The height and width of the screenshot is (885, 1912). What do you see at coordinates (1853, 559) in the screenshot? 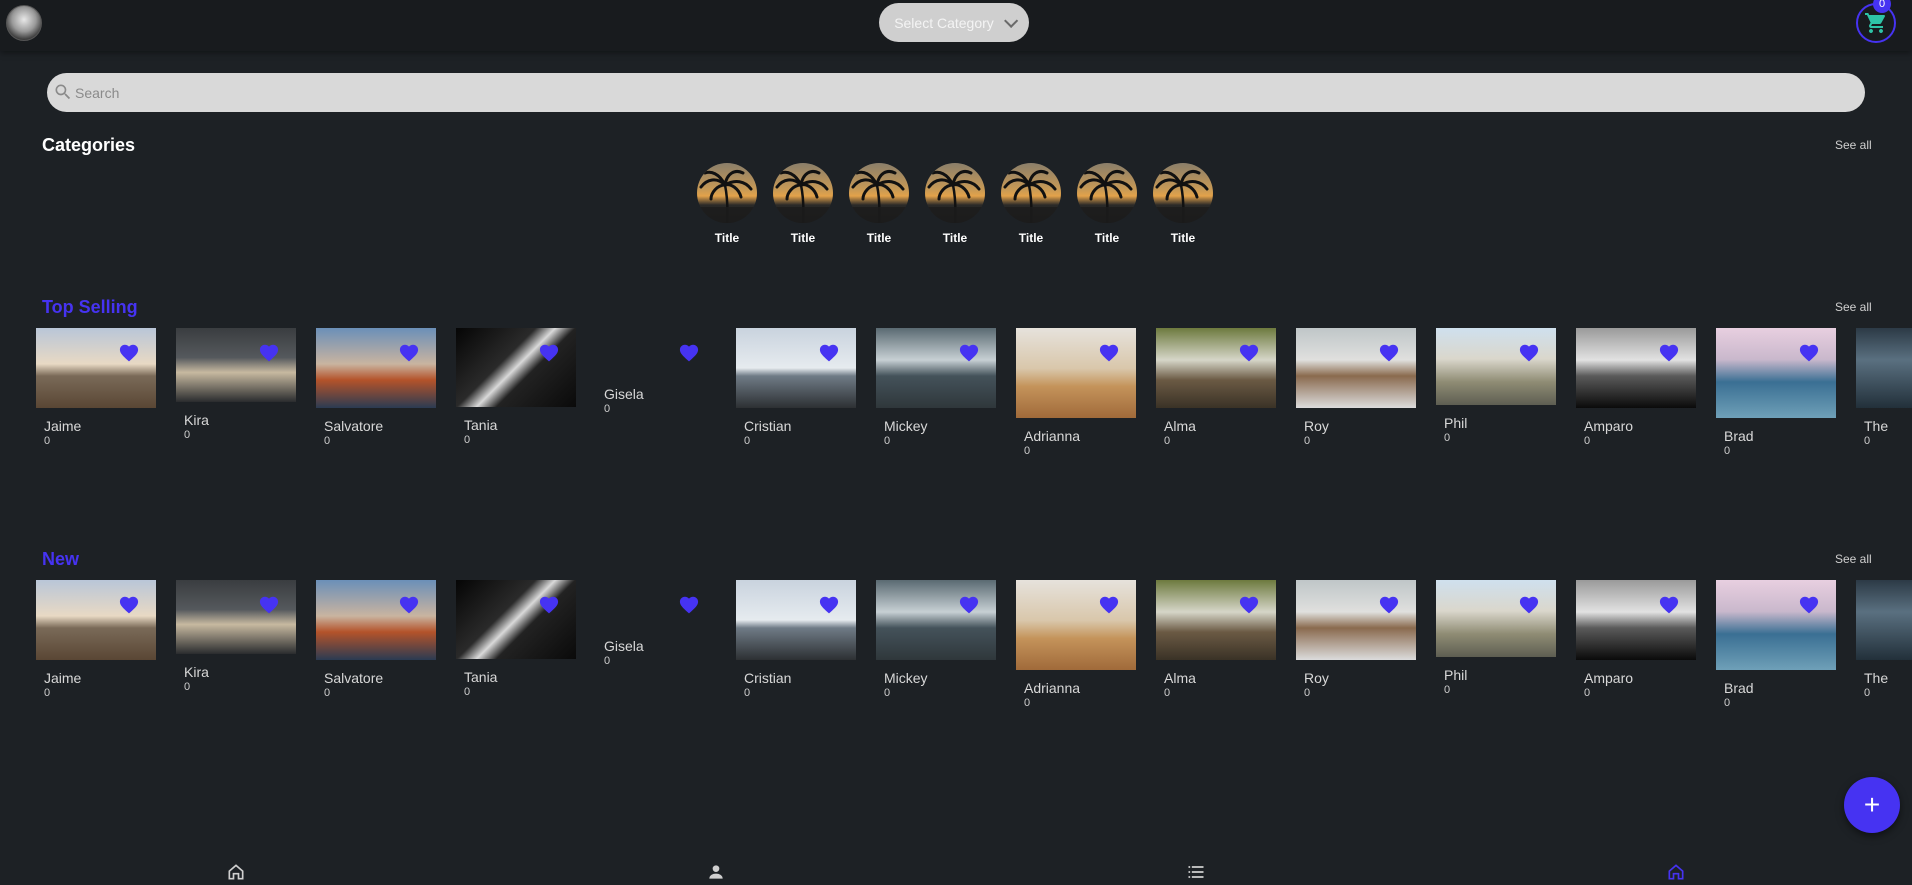
I see `new-see-all-link: See all` at bounding box center [1853, 559].